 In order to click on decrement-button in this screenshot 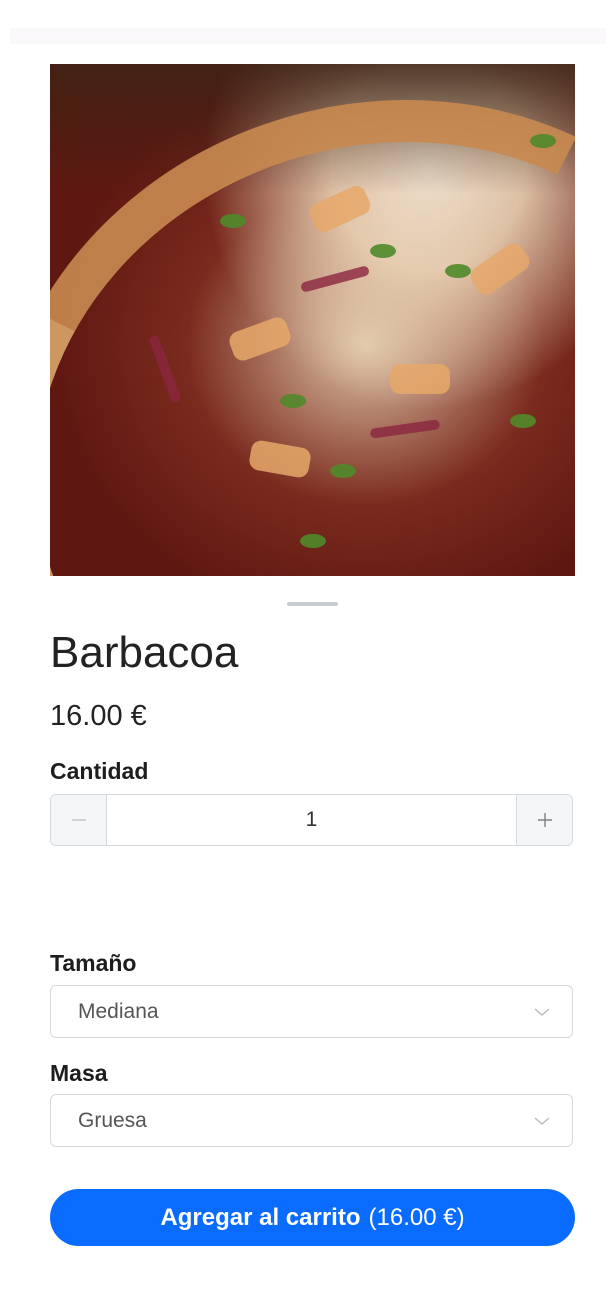, I will do `click(79, 820)`.